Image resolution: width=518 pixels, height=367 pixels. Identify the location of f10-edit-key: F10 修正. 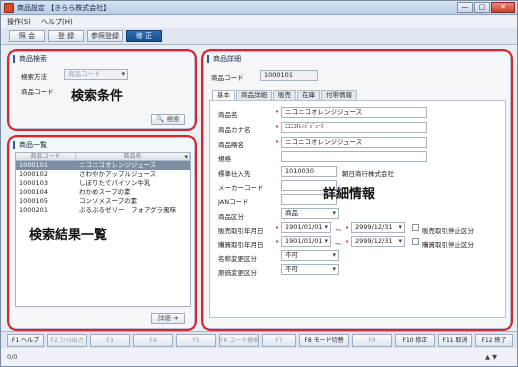
(415, 340).